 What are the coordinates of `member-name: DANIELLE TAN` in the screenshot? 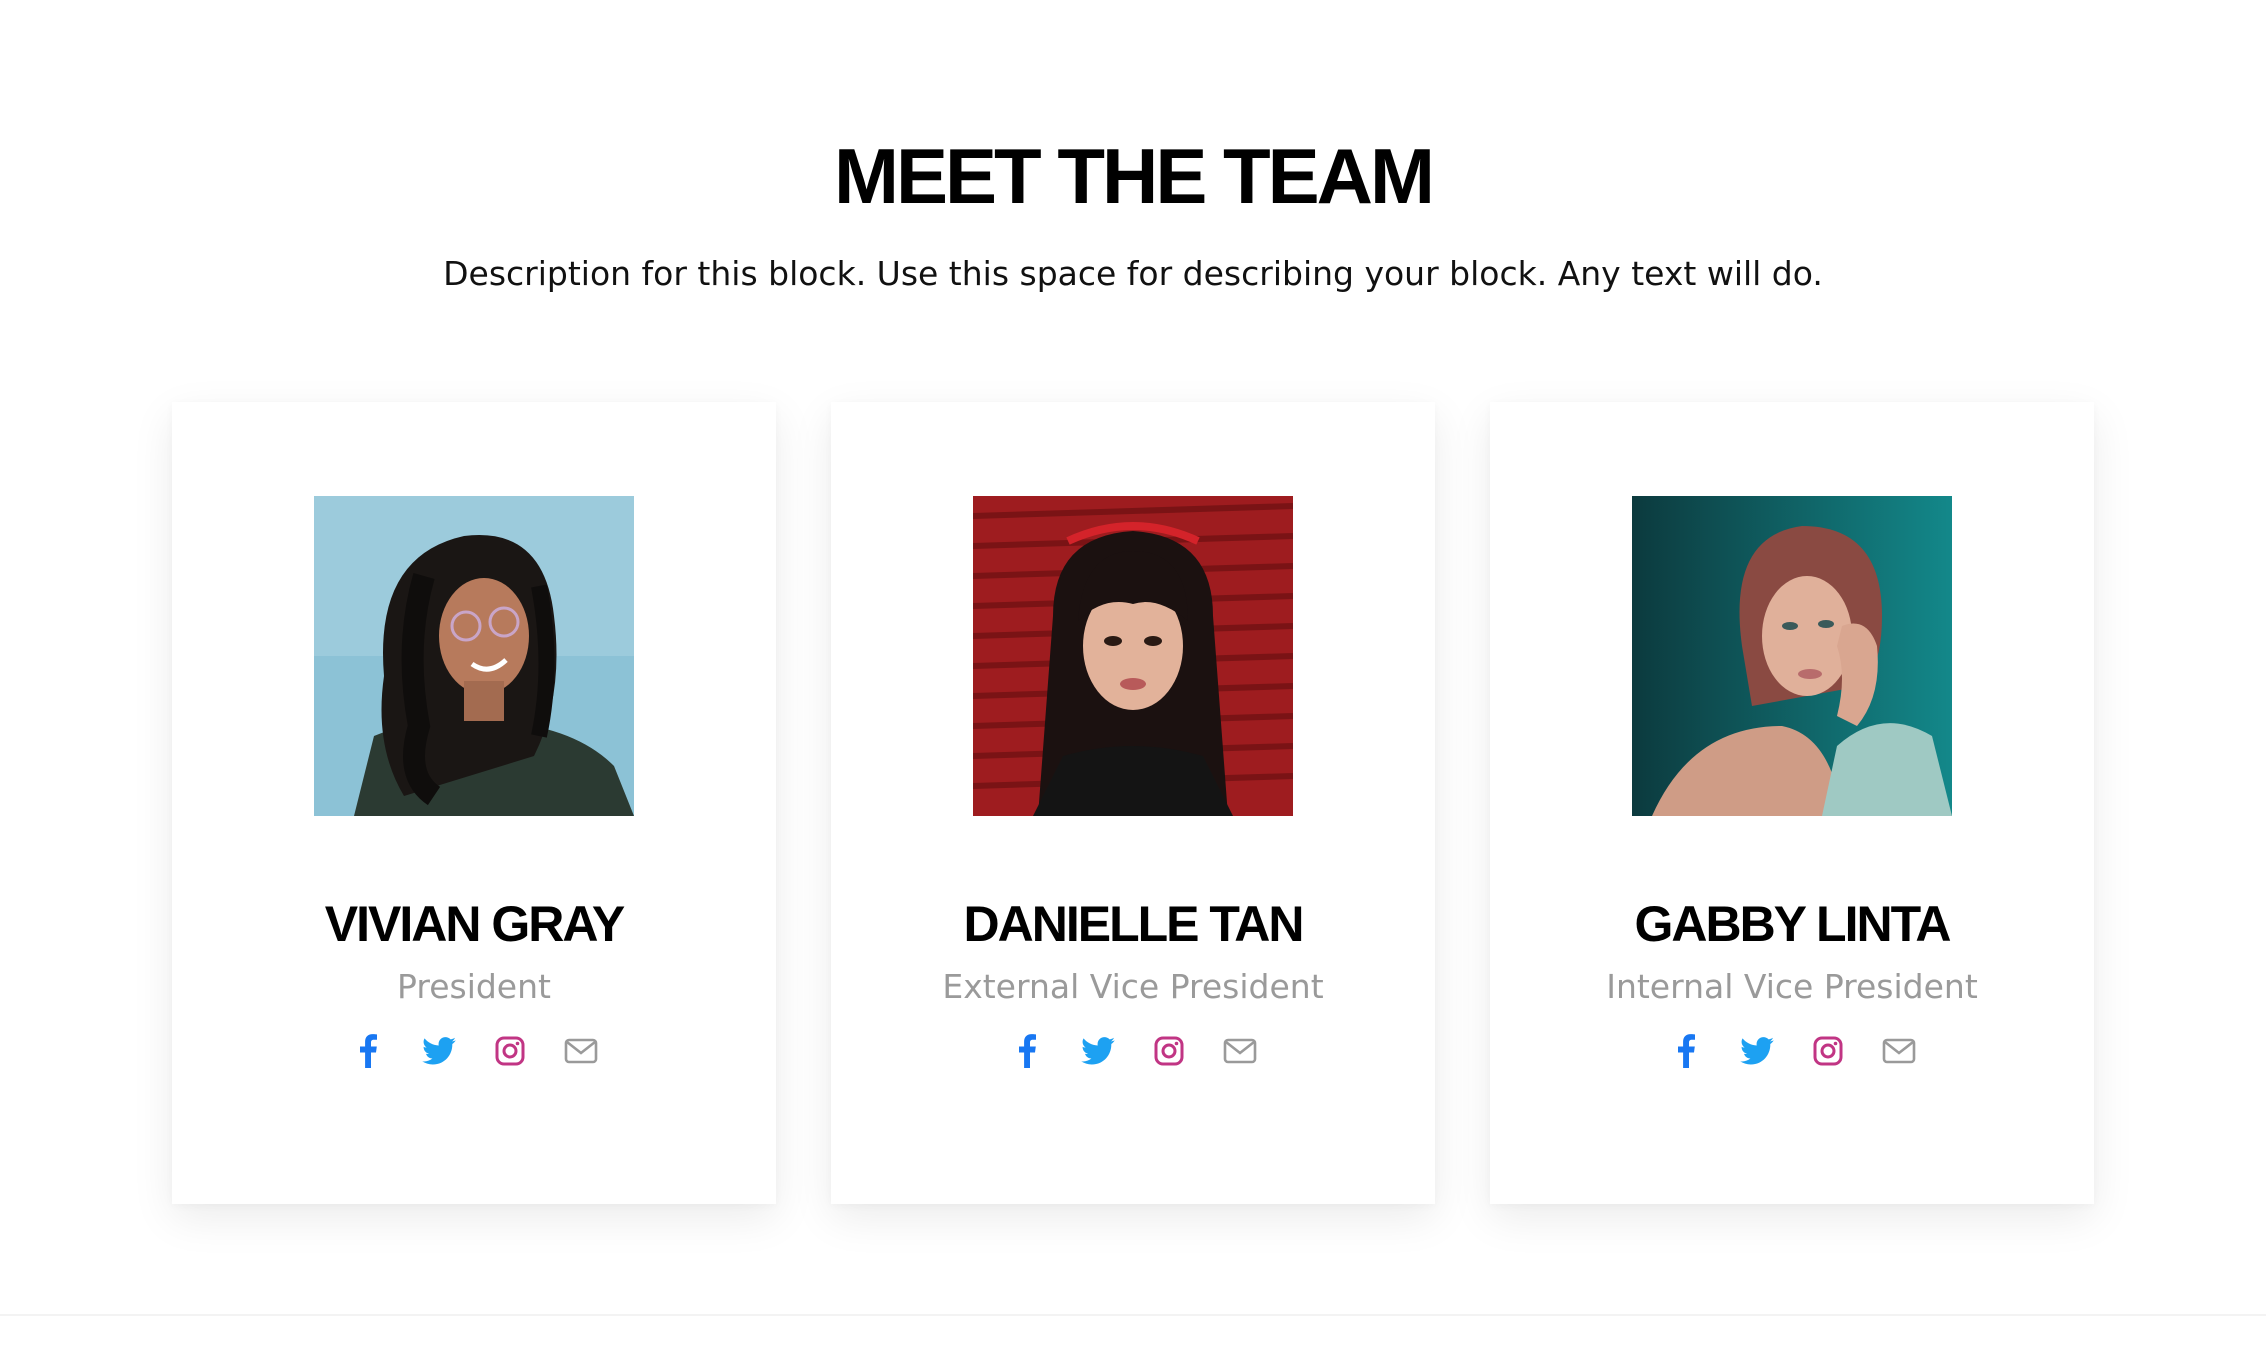 It's located at (1134, 924).